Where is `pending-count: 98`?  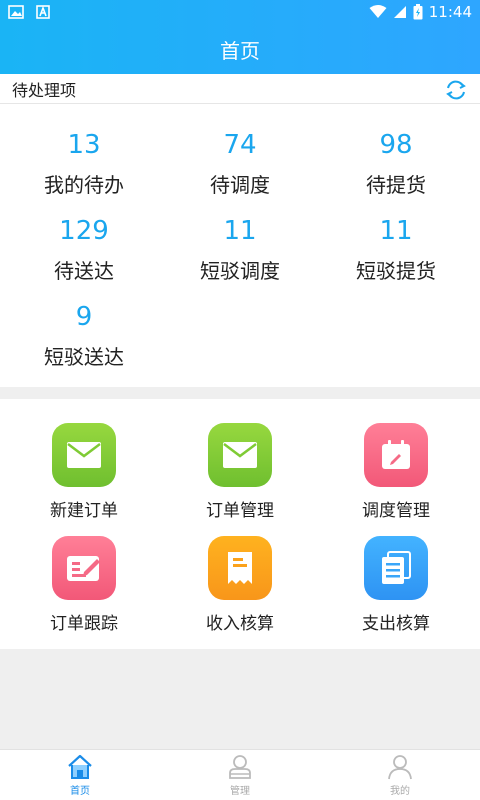 pending-count: 98 is located at coordinates (396, 145).